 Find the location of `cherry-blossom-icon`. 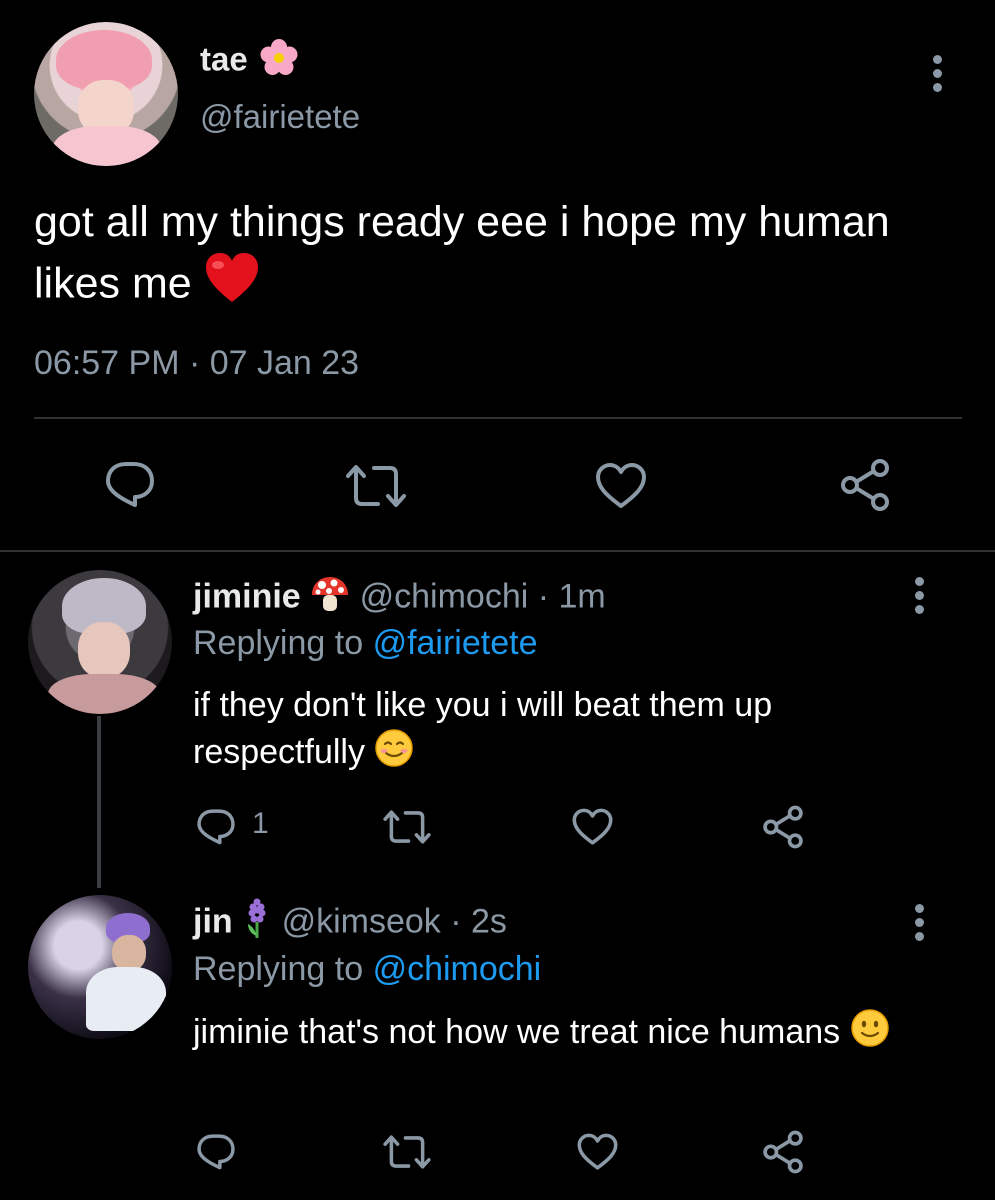

cherry-blossom-icon is located at coordinates (279, 62).